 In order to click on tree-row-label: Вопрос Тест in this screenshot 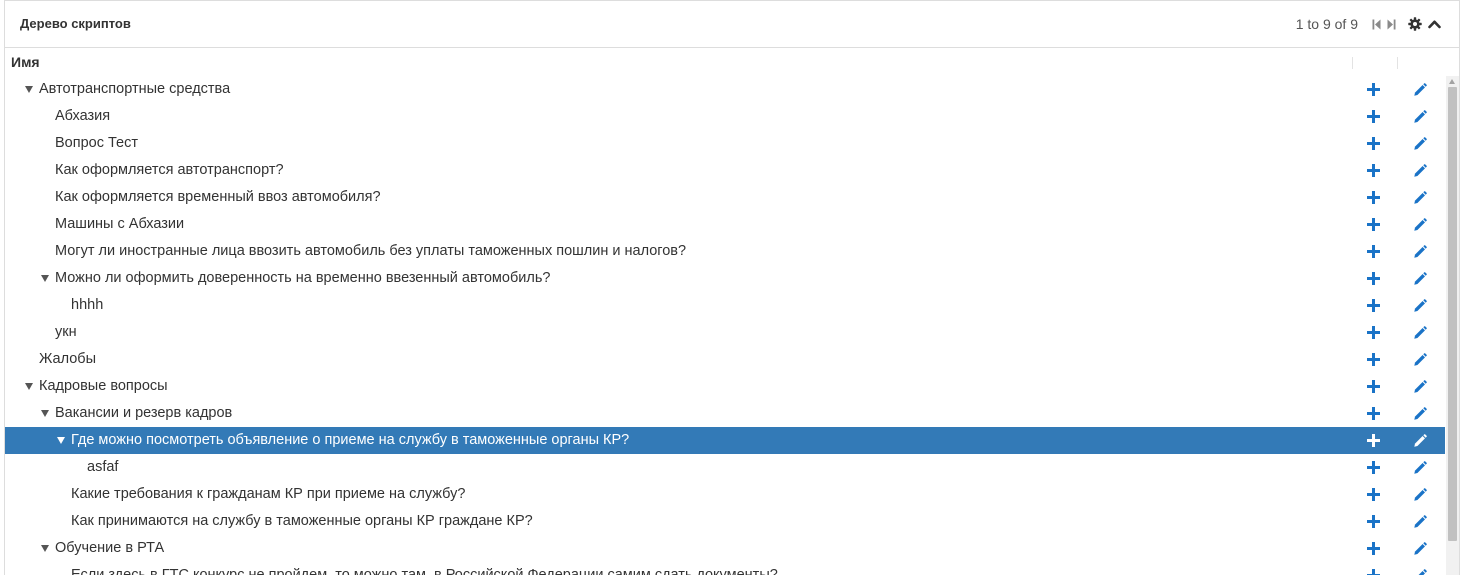, I will do `click(96, 143)`.